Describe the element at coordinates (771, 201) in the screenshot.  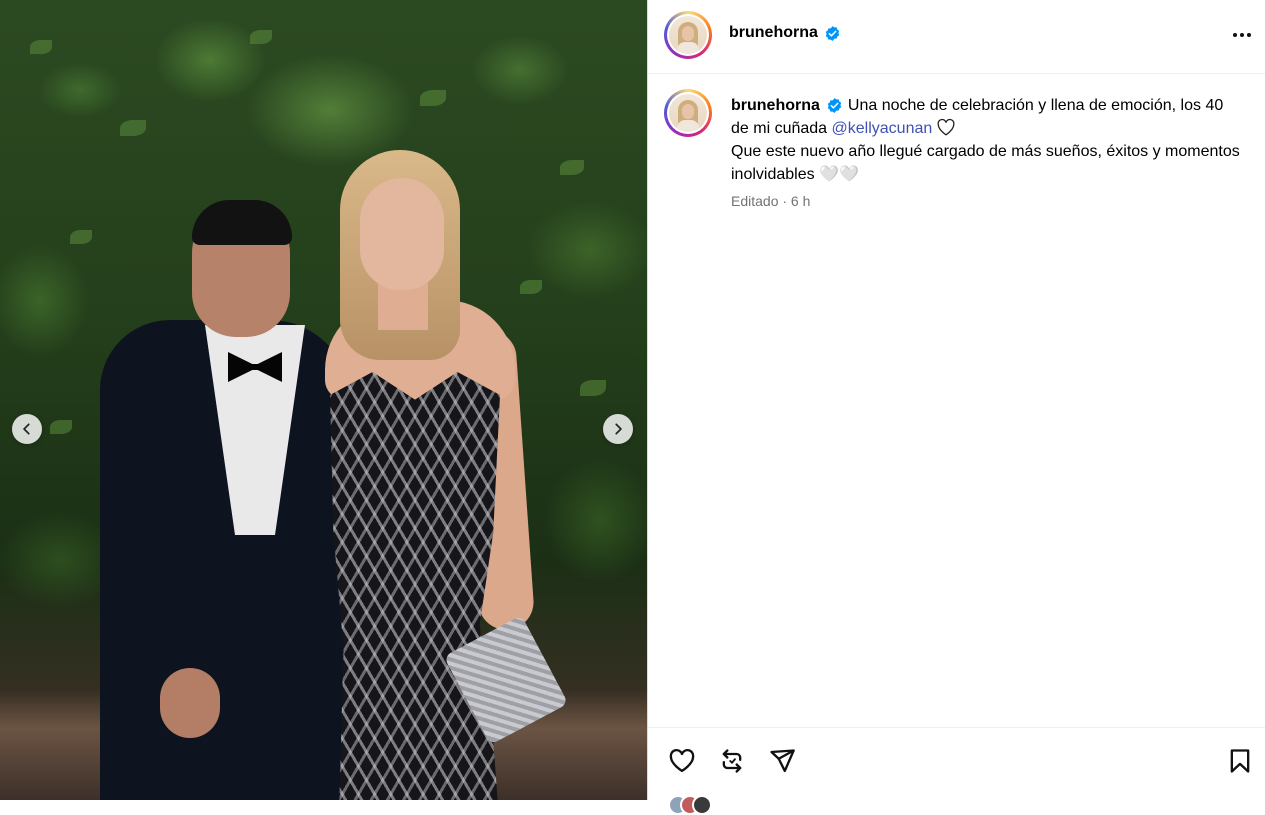
I see `post-meta: Editado · 6 h` at that location.